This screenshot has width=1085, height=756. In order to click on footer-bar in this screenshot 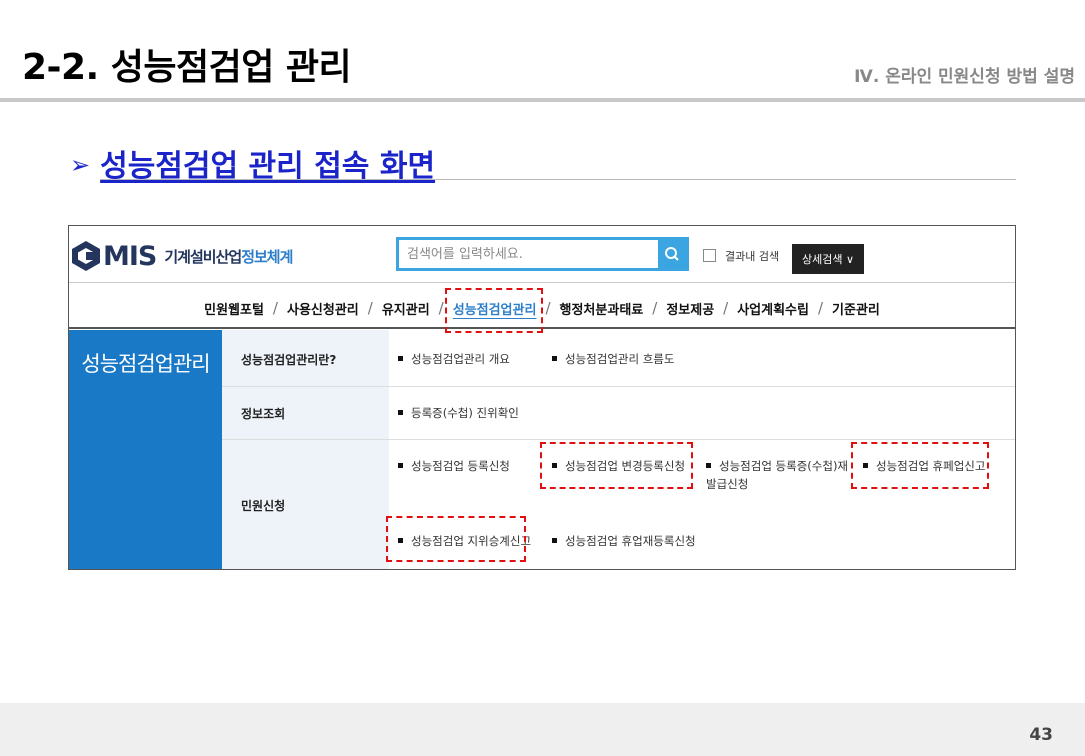, I will do `click(542, 729)`.